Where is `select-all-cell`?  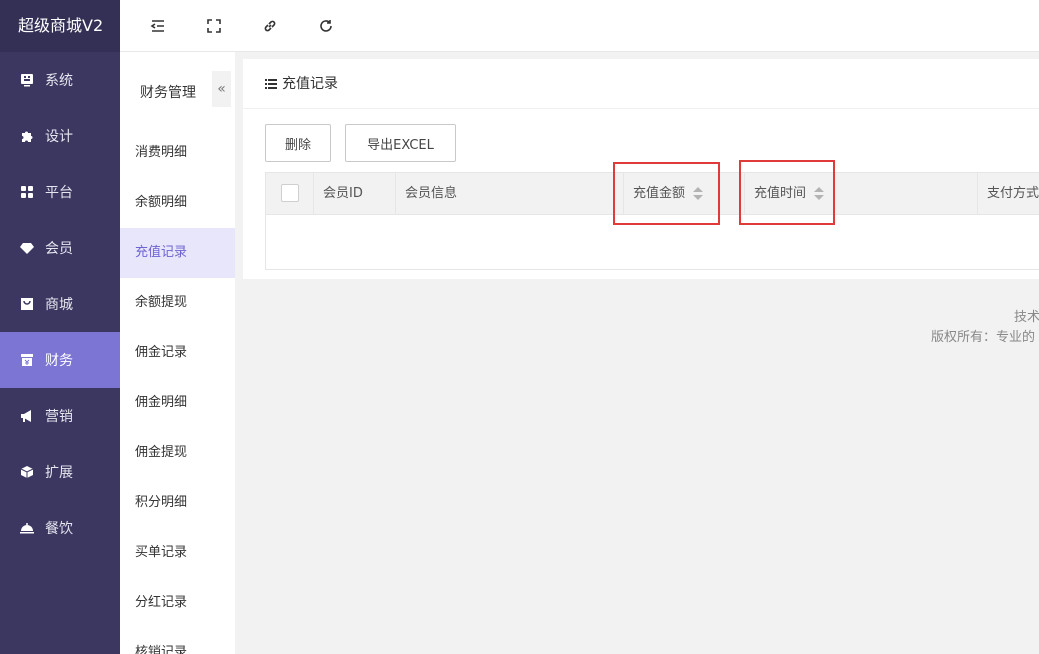
select-all-cell is located at coordinates (289, 194).